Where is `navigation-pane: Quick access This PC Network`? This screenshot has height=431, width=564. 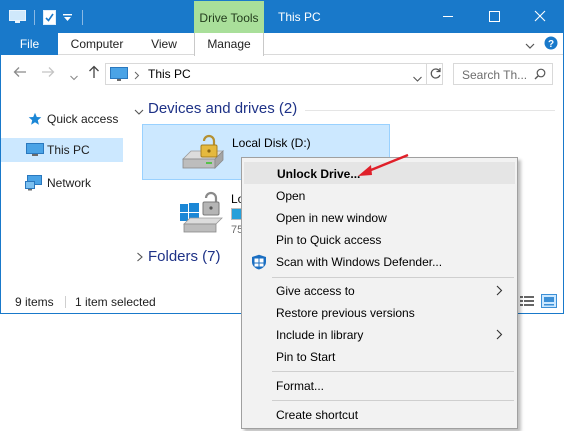 navigation-pane: Quick access This PC Network is located at coordinates (62, 194).